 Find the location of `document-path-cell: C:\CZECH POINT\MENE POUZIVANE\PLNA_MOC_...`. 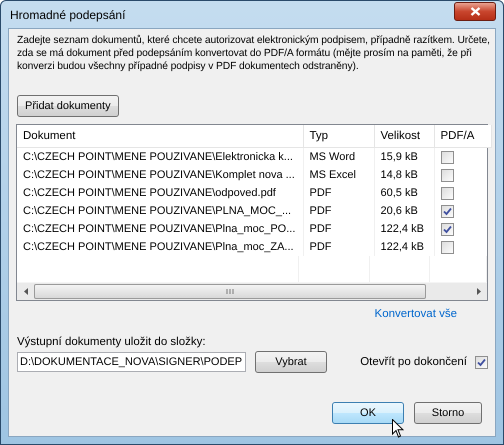

document-path-cell: C:\CZECH POINT\MENE POUZIVANE\PLNA_MOC_... is located at coordinates (160, 211).